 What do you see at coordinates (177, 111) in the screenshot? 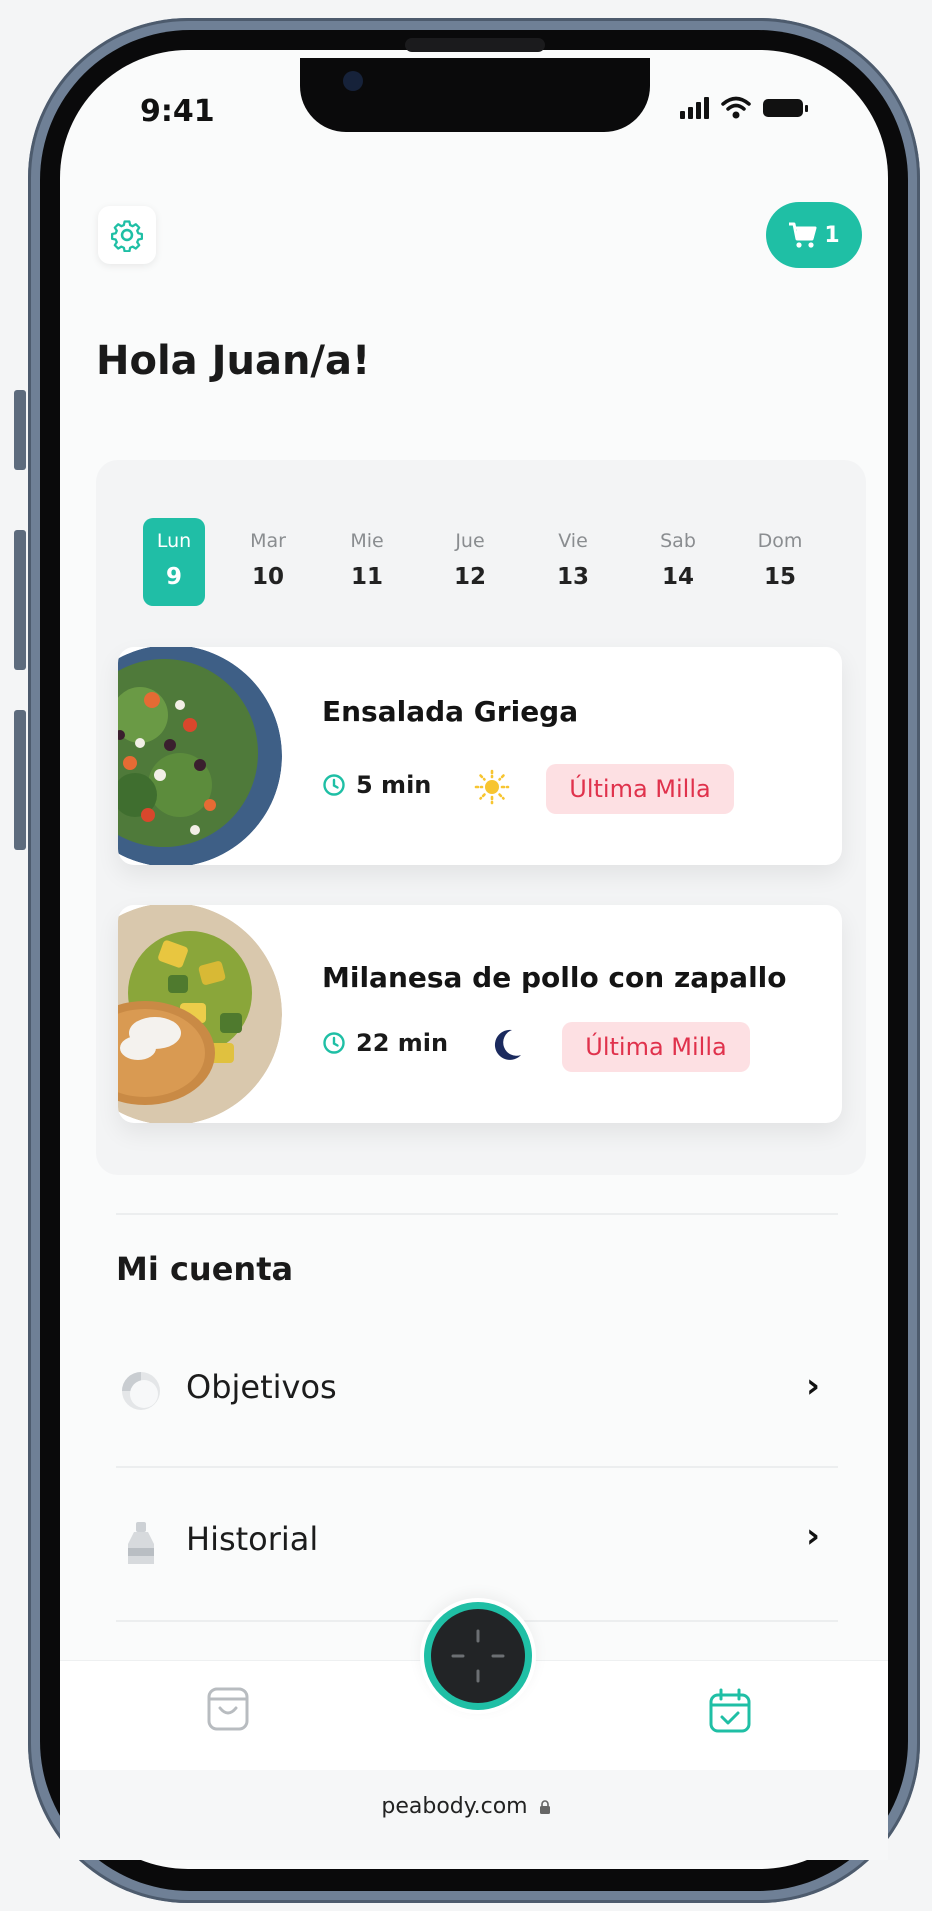
I see `status-time: 9:41` at bounding box center [177, 111].